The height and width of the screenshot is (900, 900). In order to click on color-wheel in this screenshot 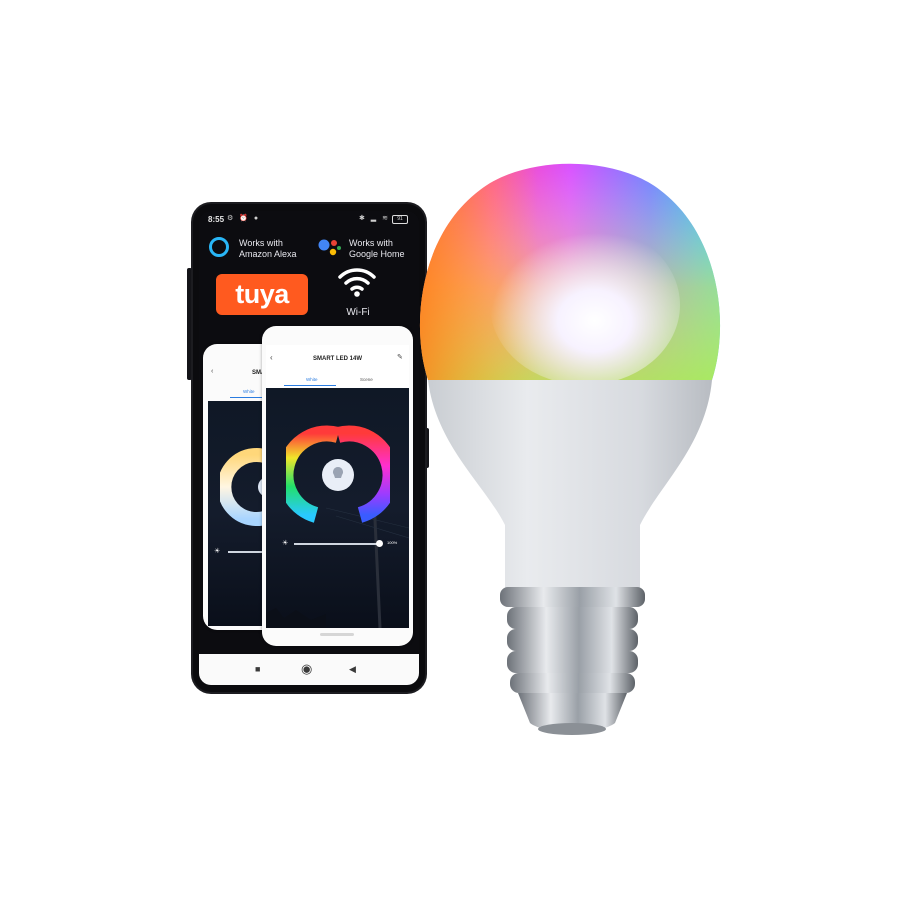, I will do `click(338, 475)`.